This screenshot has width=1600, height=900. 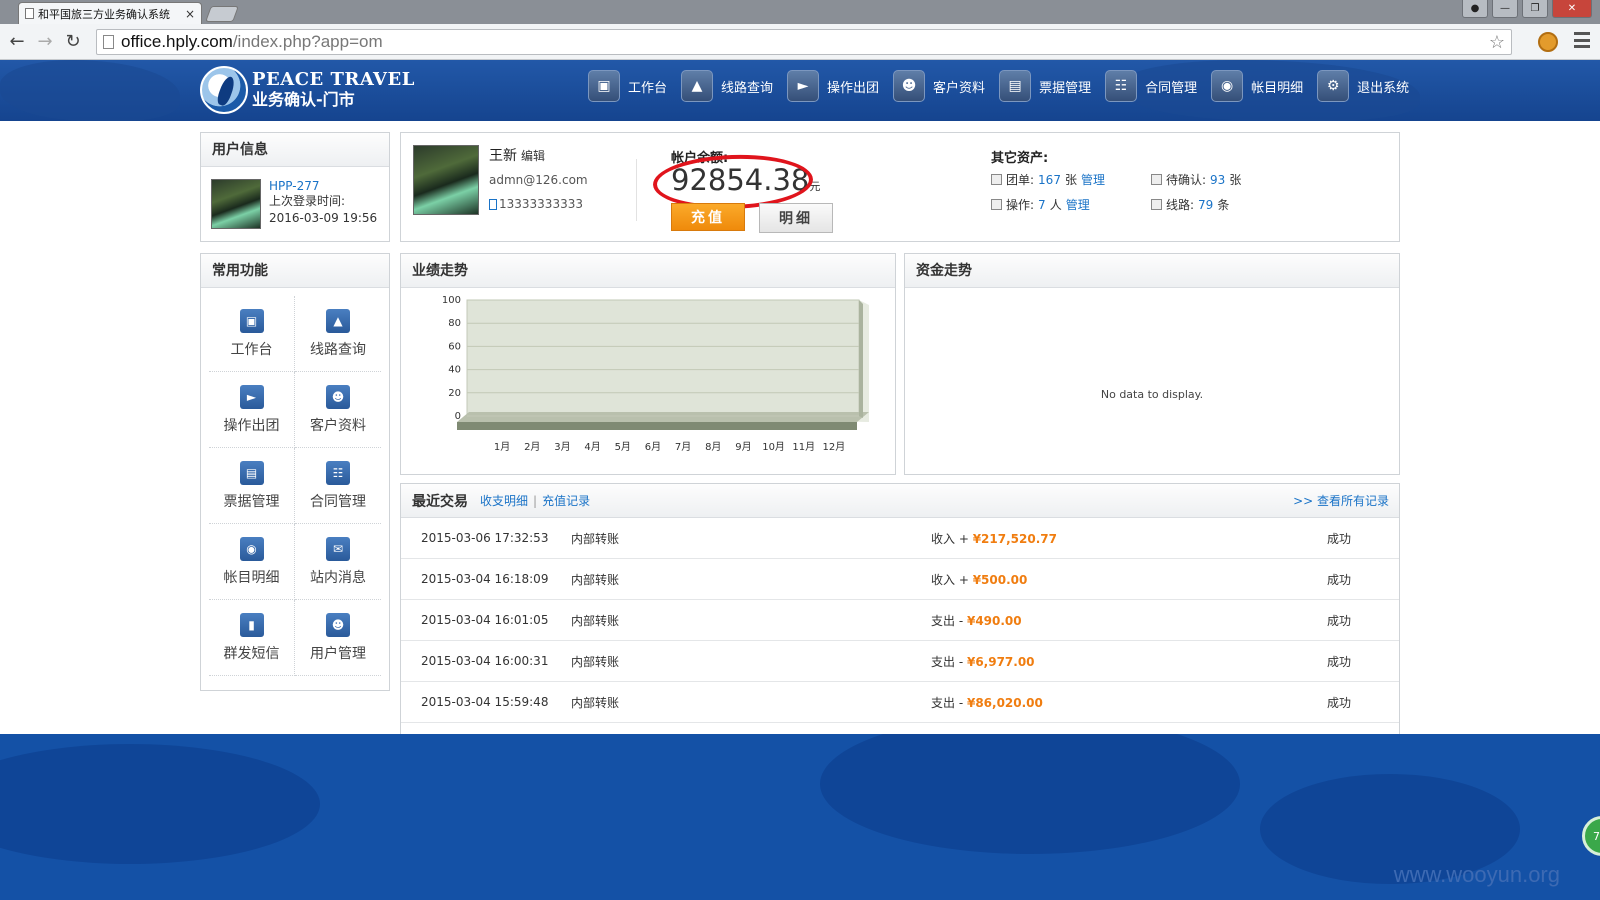 I want to click on func-tickets: ▤ 票据管理, so click(x=252, y=486).